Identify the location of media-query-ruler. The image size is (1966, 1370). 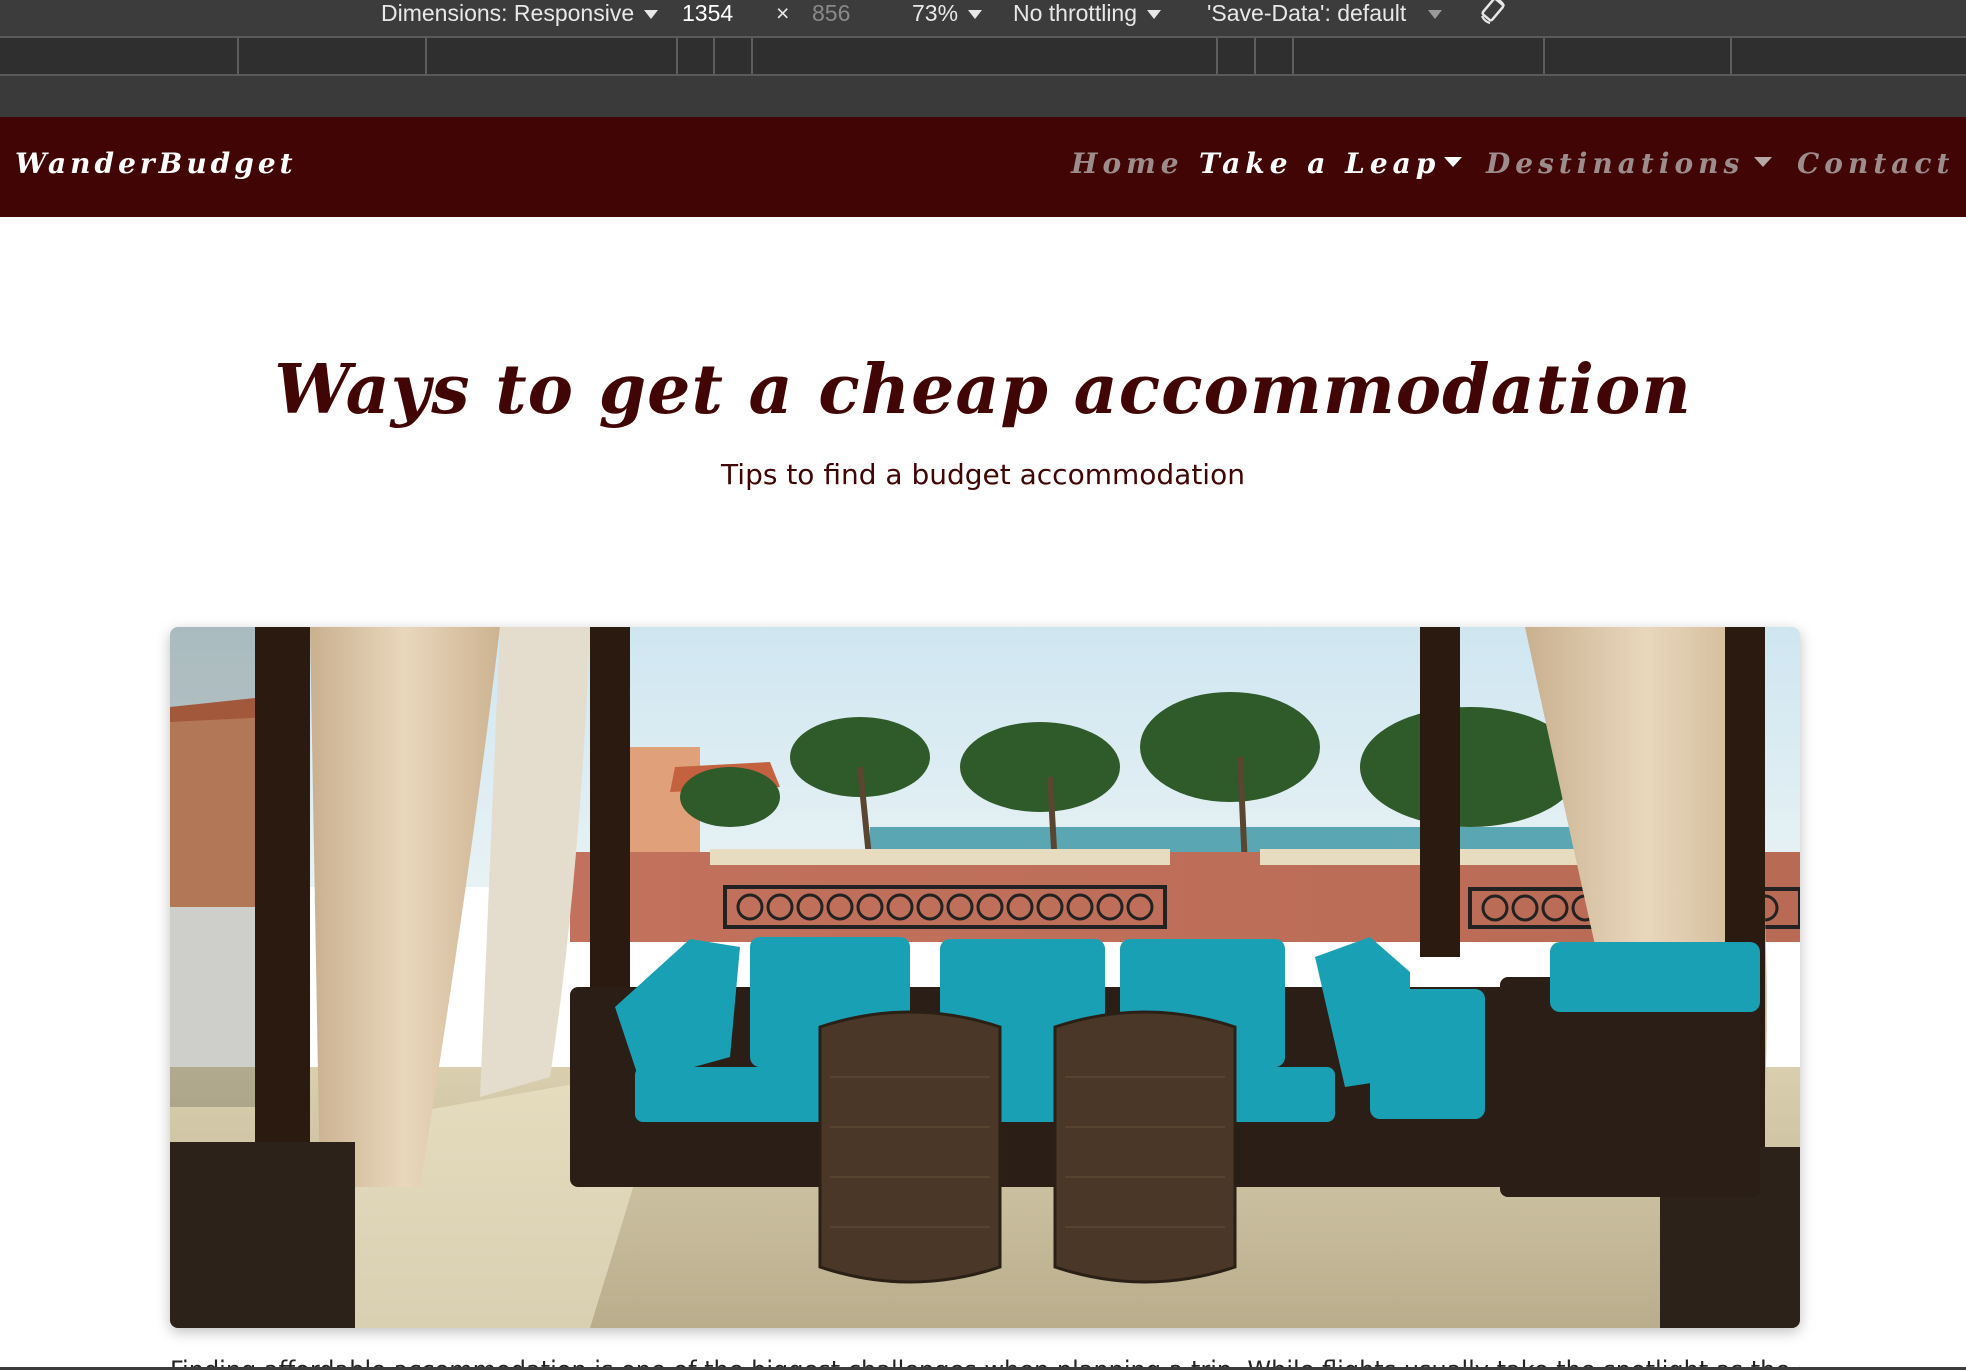
(983, 56).